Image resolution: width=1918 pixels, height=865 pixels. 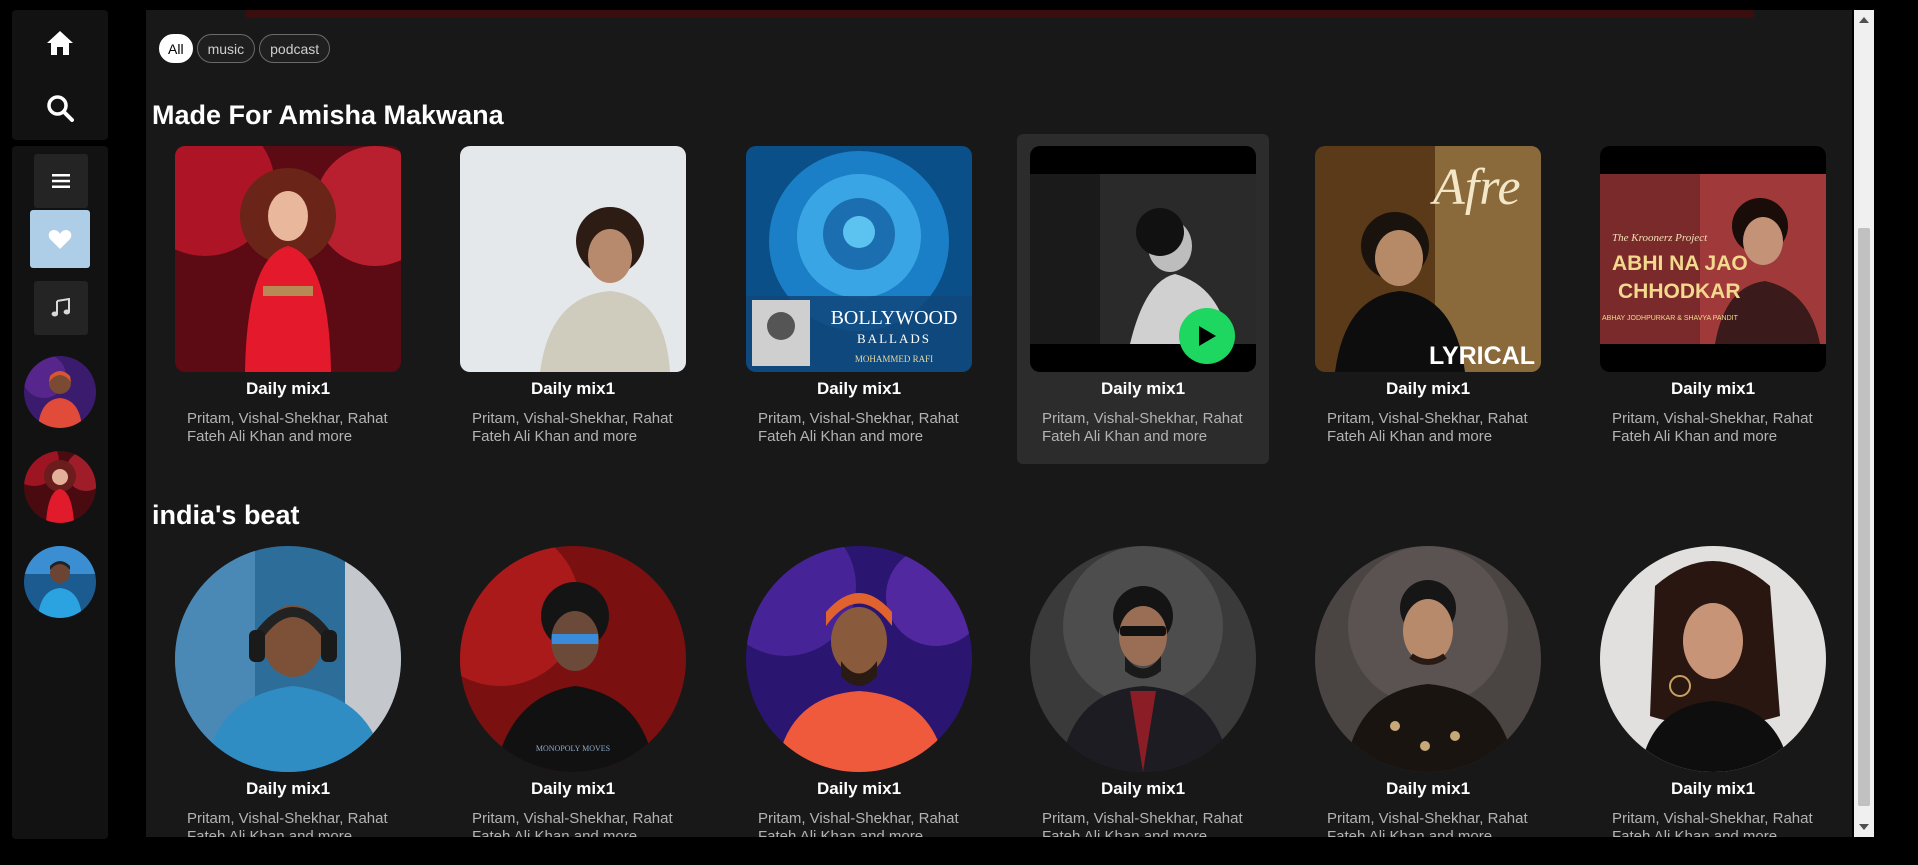 I want to click on playlist-cover-image: Afre LYRICAL, so click(x=1428, y=259).